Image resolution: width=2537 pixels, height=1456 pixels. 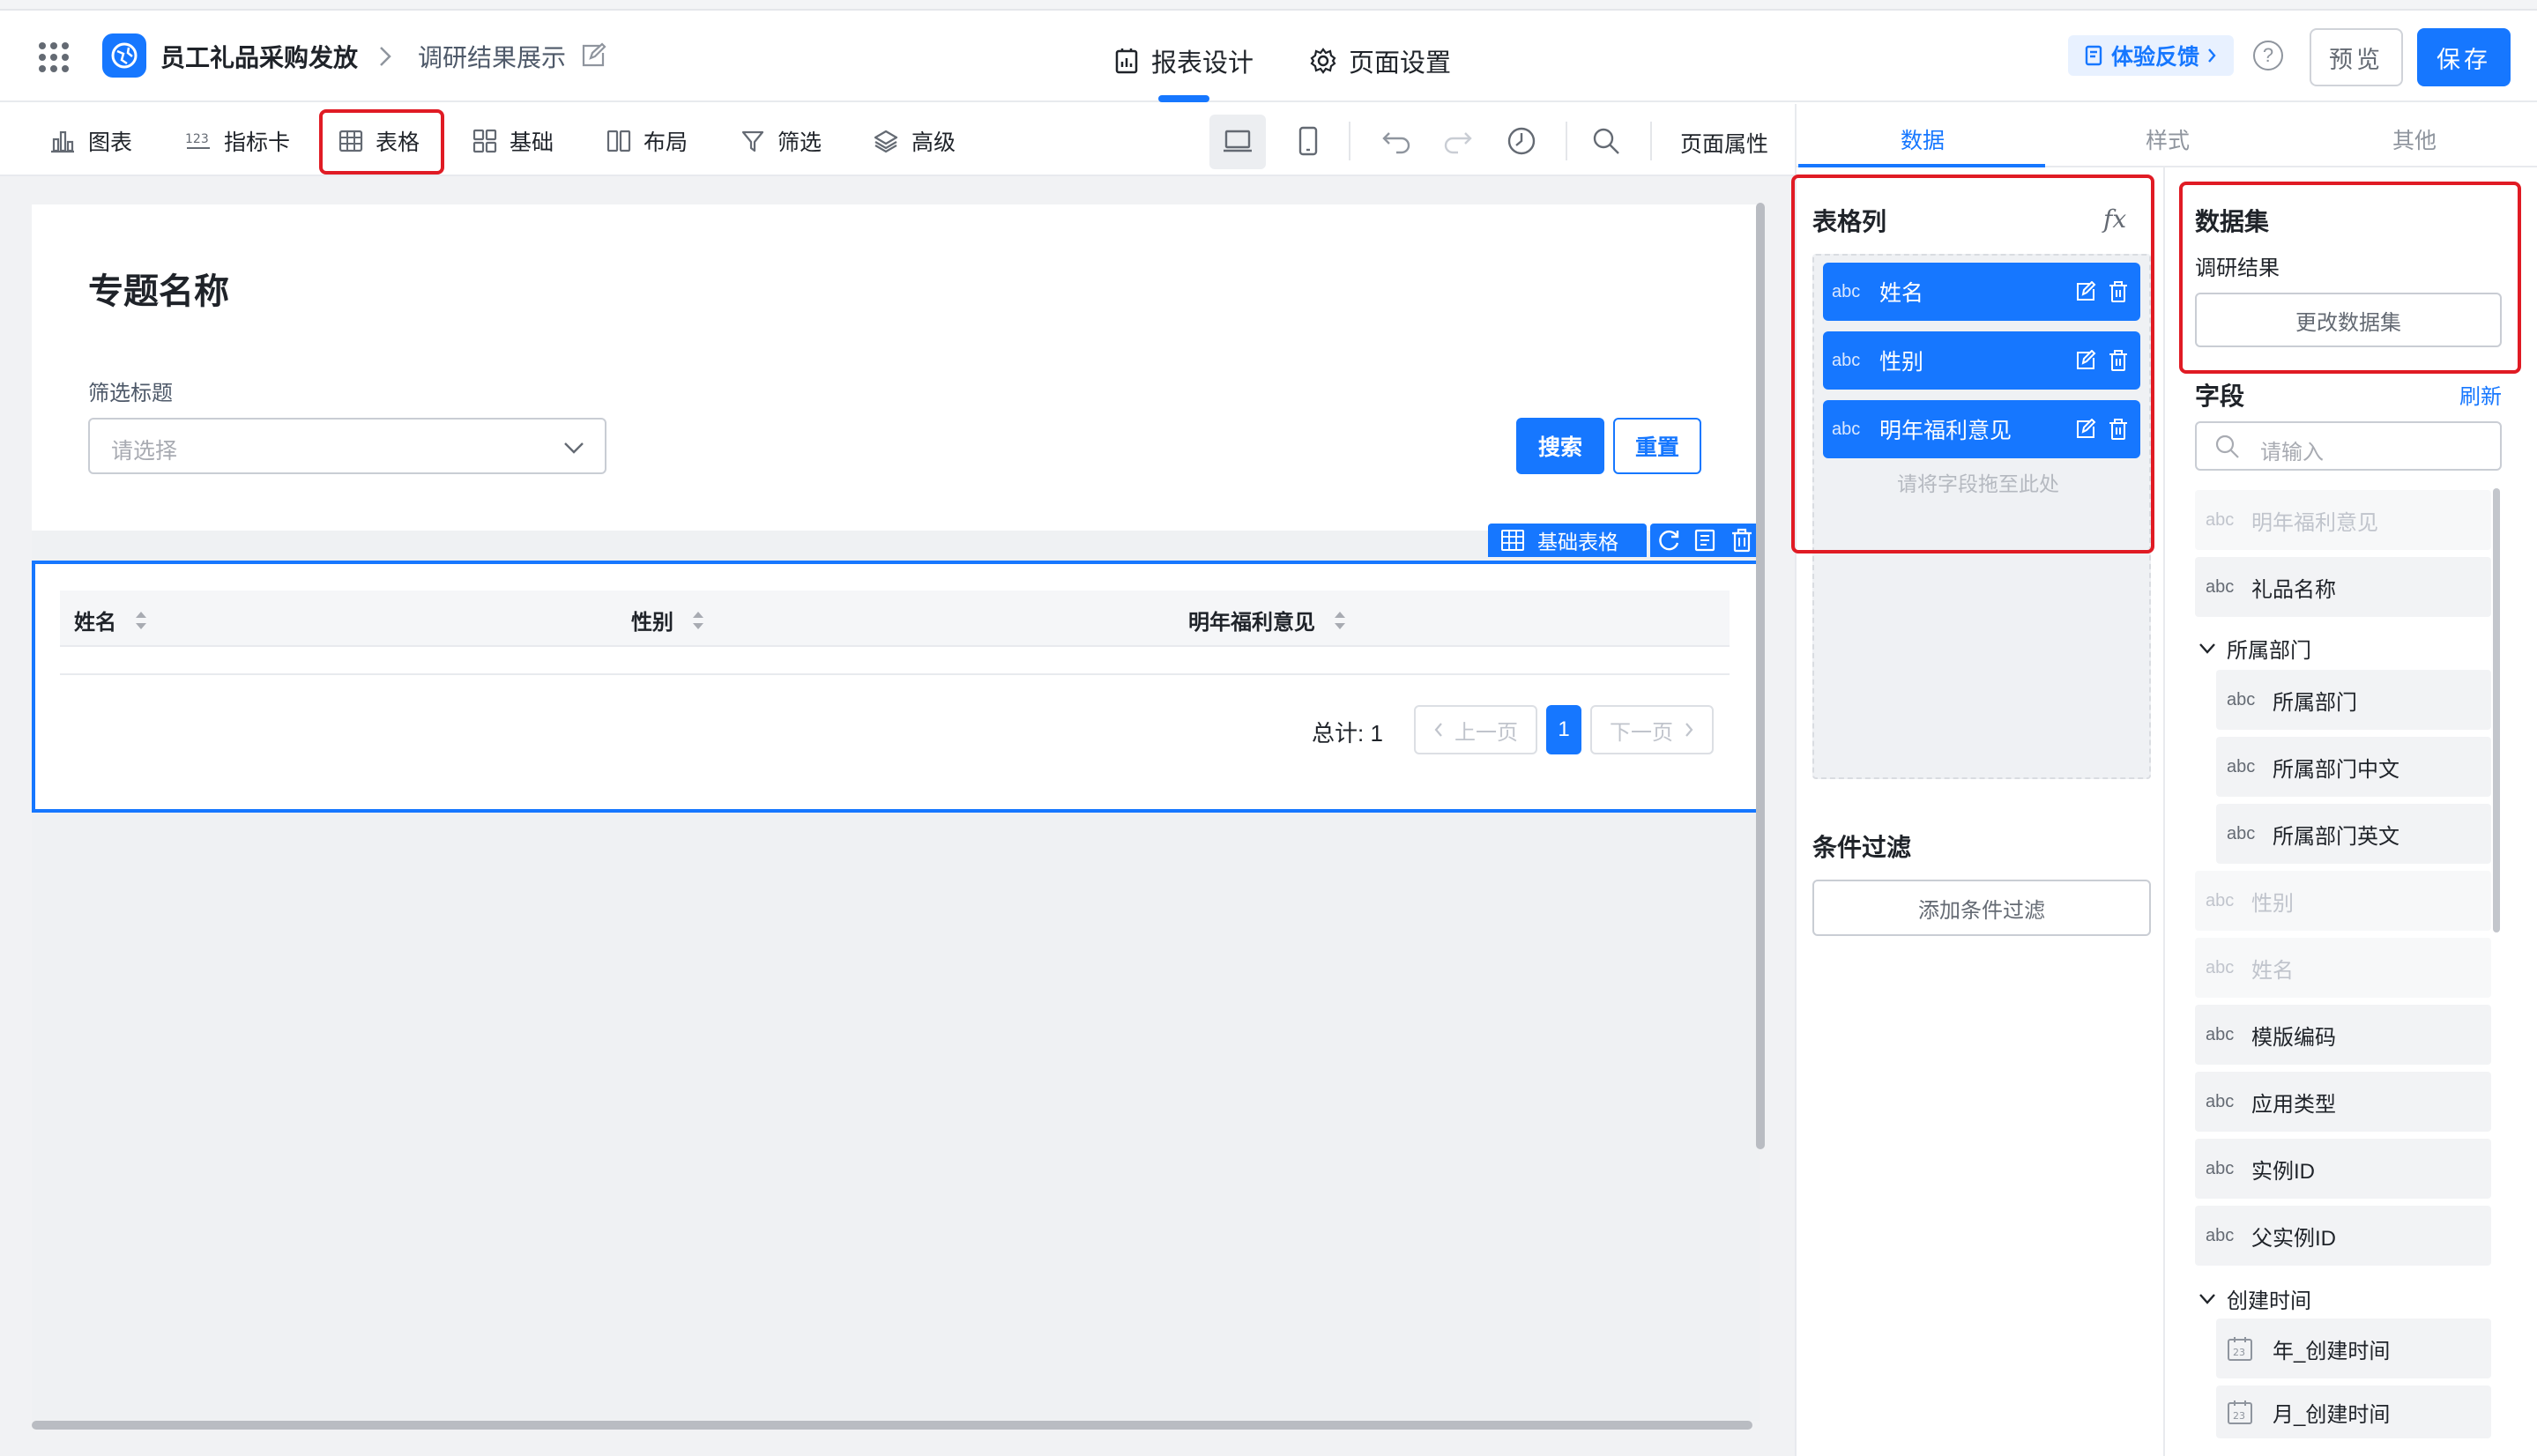 What do you see at coordinates (2268, 56) in the screenshot?
I see `help-icon: ?` at bounding box center [2268, 56].